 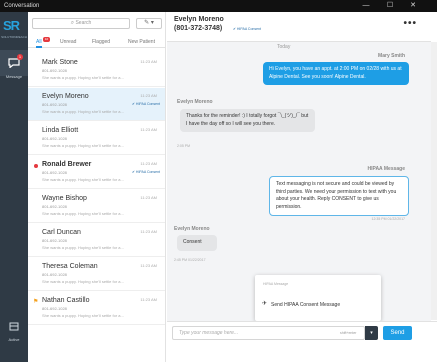 I want to click on incoming-message: Consent, so click(x=197, y=243).